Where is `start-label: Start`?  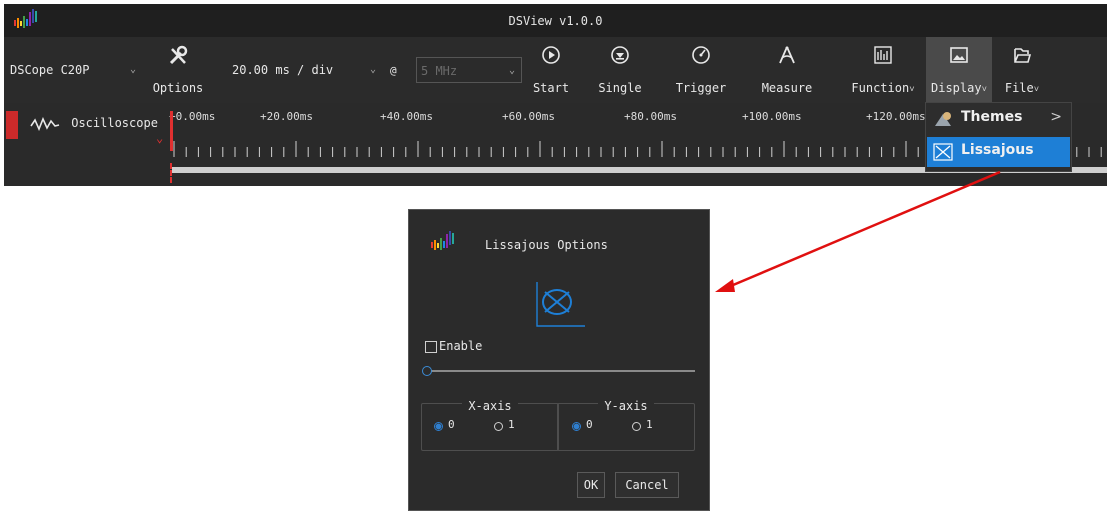 start-label: Start is located at coordinates (551, 88).